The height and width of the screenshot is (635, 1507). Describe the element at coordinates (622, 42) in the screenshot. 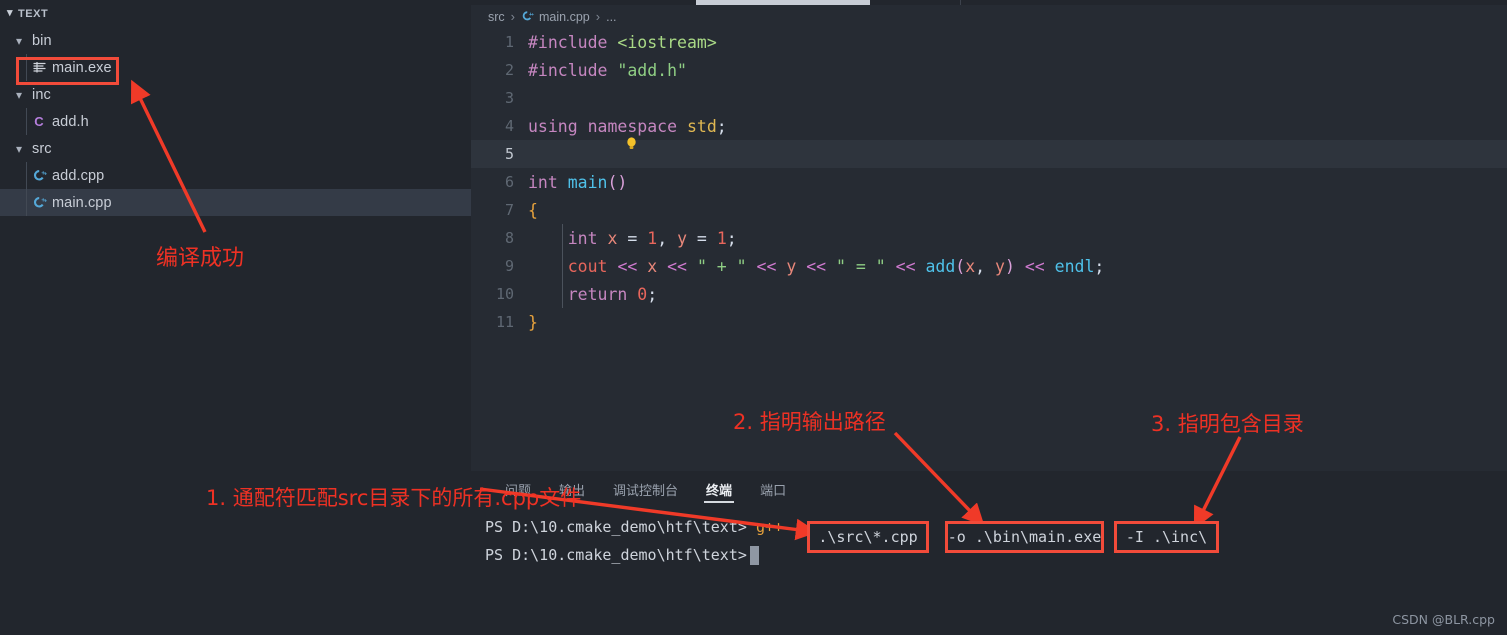

I see `line-text: #include <iostream>` at that location.